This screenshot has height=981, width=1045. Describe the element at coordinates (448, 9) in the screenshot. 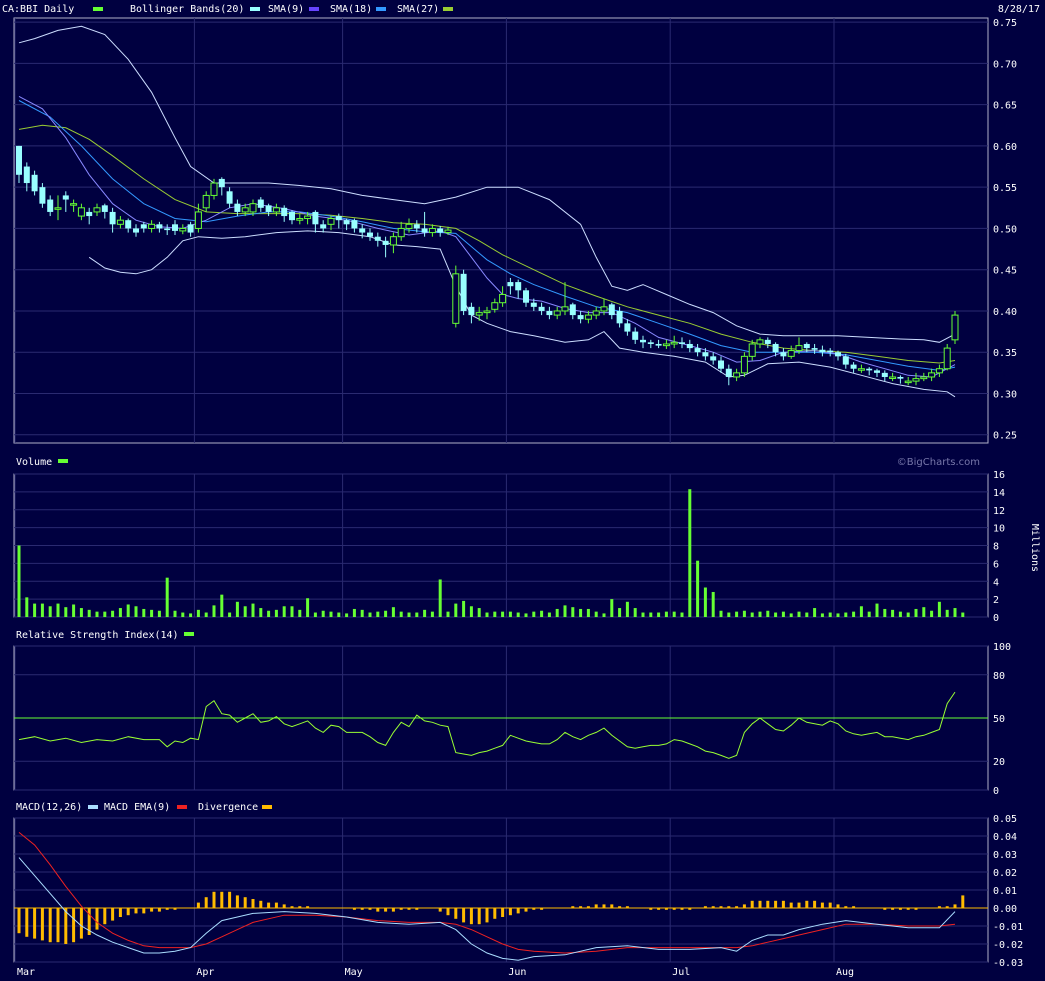

I see `legend-swatch-sma27` at that location.